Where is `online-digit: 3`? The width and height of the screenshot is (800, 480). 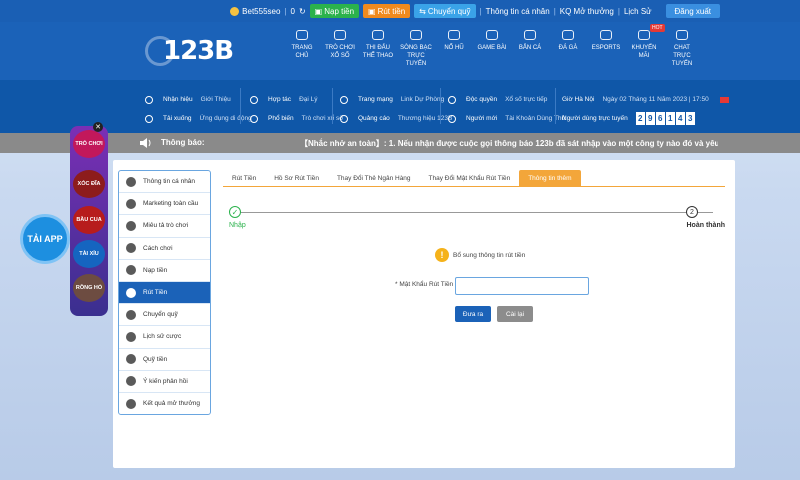
online-digit: 3 is located at coordinates (690, 118).